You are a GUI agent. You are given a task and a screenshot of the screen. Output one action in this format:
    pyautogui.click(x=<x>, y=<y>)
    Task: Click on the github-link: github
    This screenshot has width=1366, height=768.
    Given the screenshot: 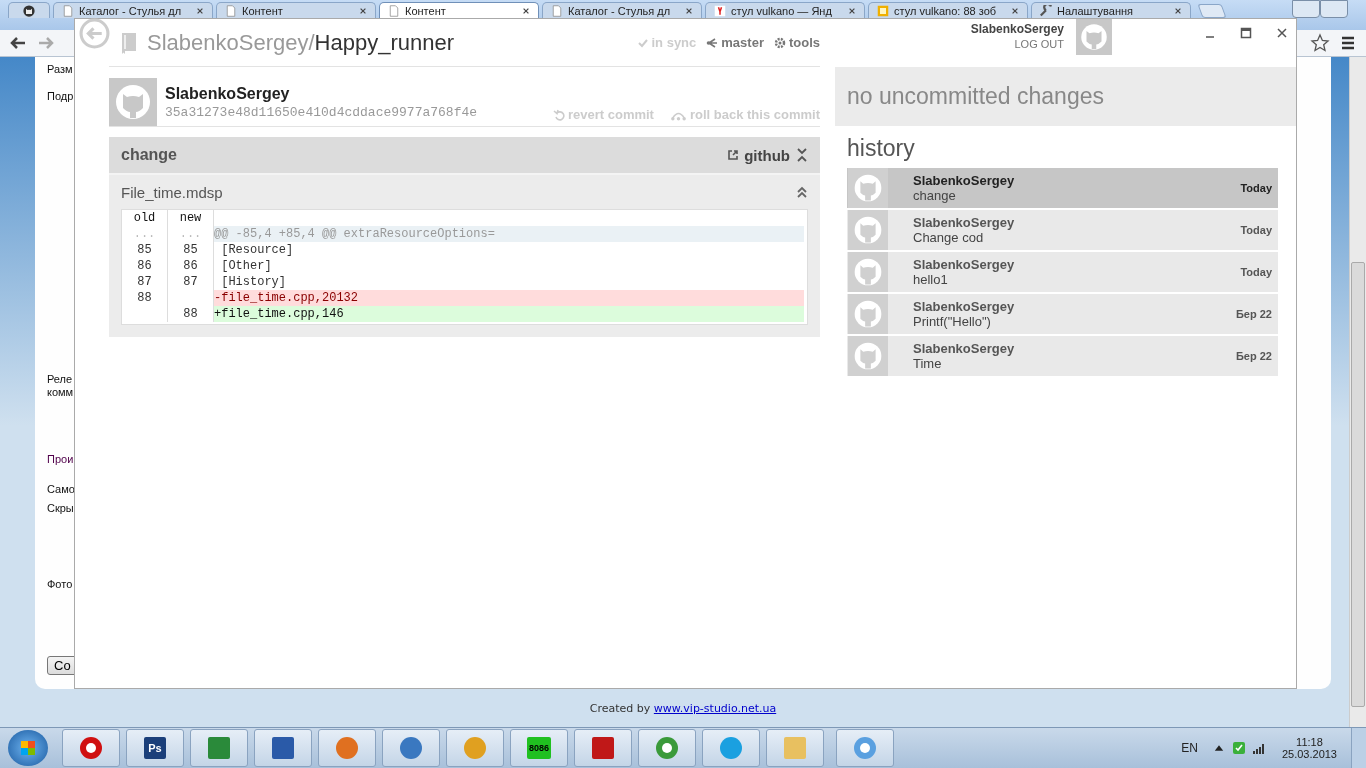 What is the action you would take?
    pyautogui.click(x=758, y=155)
    